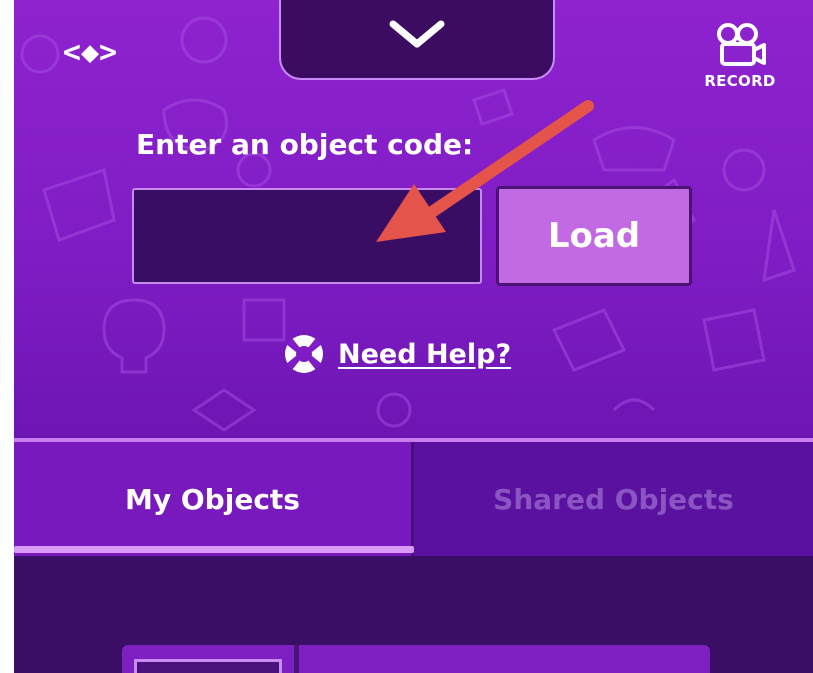  Describe the element at coordinates (307, 236) in the screenshot. I see `object-code-input` at that location.